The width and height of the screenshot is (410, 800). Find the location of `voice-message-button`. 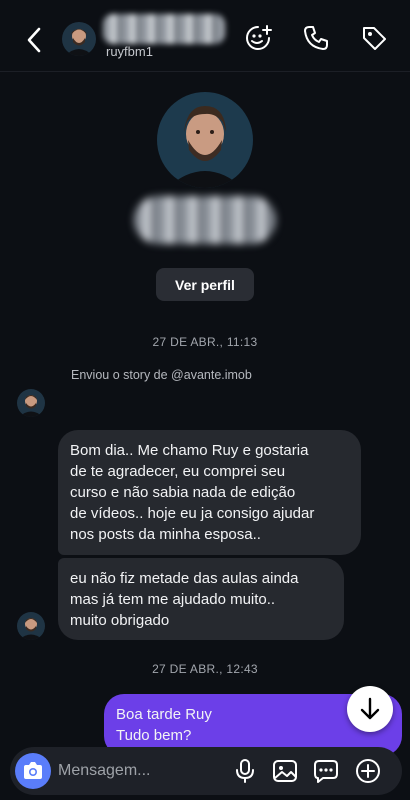

voice-message-button is located at coordinates (245, 771).